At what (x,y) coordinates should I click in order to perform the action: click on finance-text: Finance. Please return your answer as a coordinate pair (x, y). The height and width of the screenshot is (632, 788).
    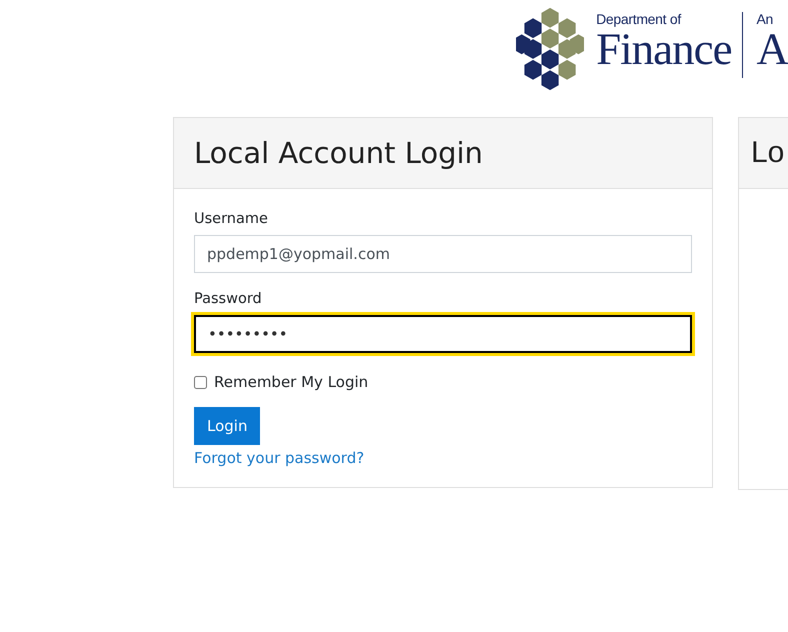
    Looking at the image, I should click on (664, 49).